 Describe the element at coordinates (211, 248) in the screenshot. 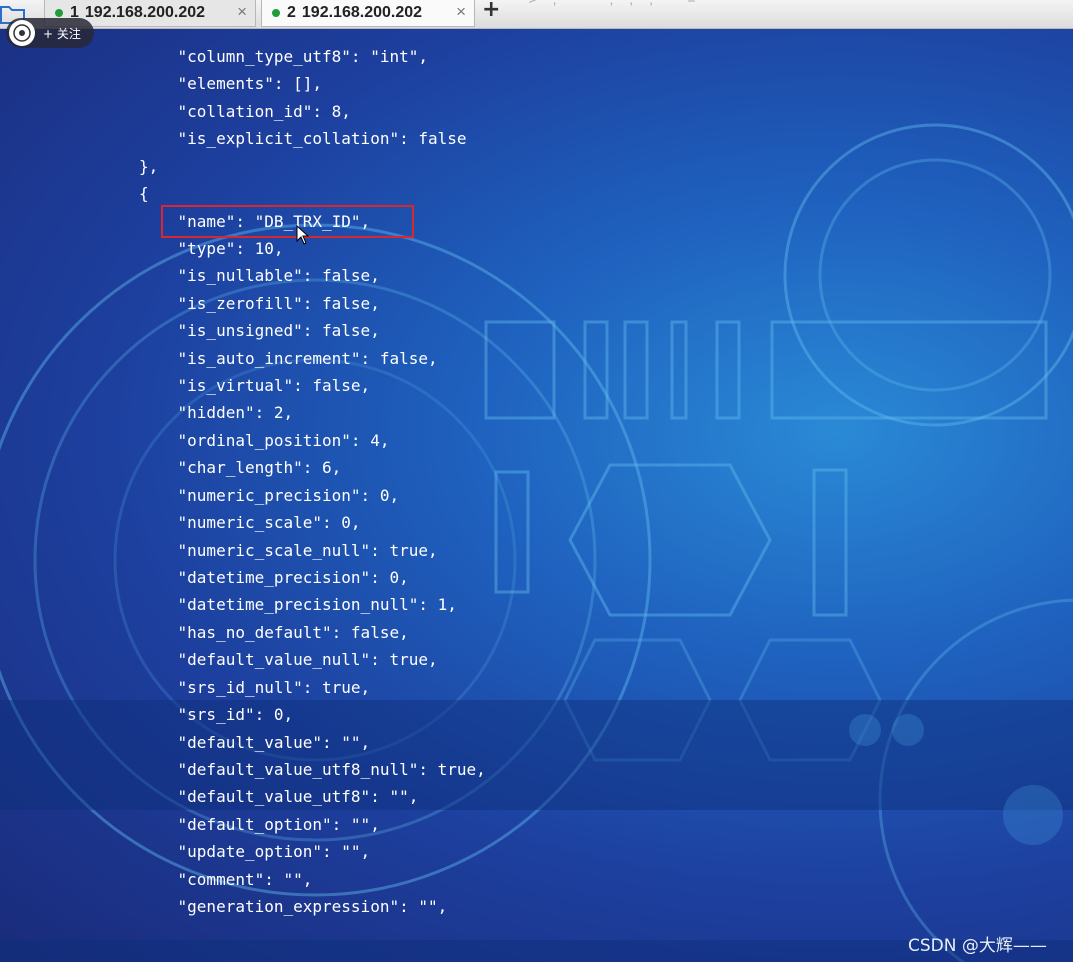

I see `code-line: "type": 10,` at that location.